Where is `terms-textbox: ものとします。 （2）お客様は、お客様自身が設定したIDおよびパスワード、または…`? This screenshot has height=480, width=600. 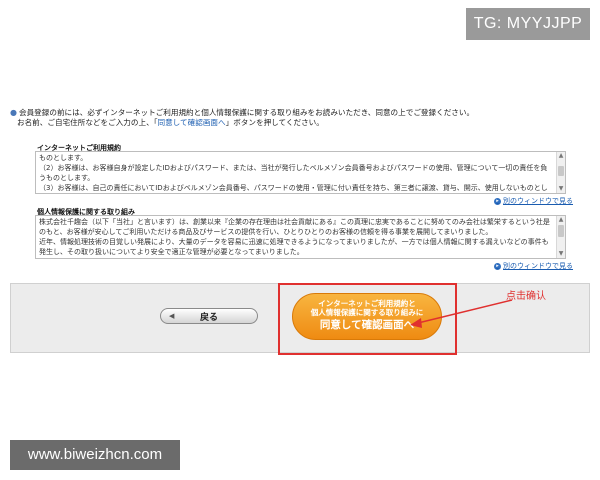
terms-textbox: ものとします。 （2）お客様は、お客様自身が設定したIDおよびパスワード、または… is located at coordinates (300, 172).